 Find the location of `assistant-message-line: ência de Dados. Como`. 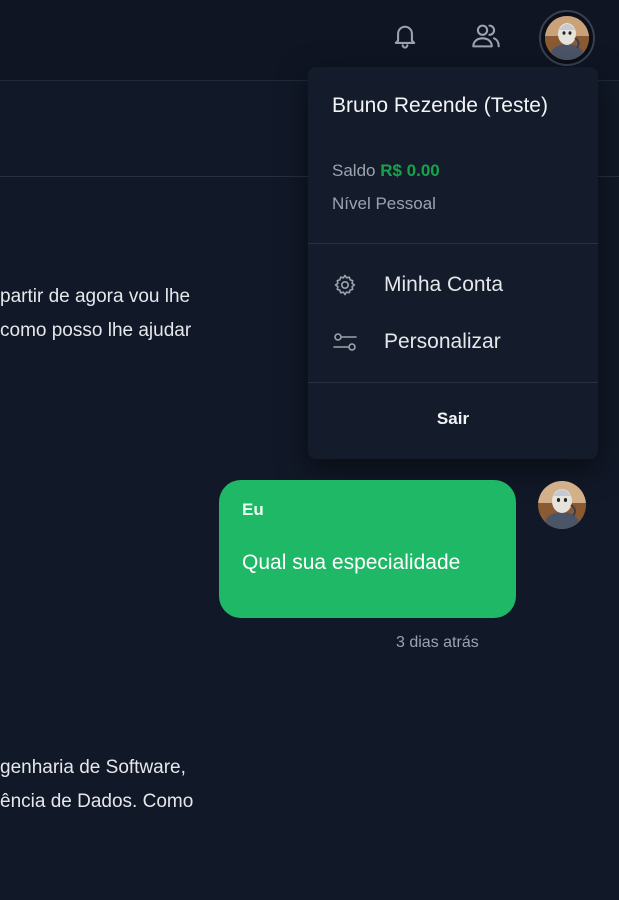

assistant-message-line: ência de Dados. Como is located at coordinates (97, 801).